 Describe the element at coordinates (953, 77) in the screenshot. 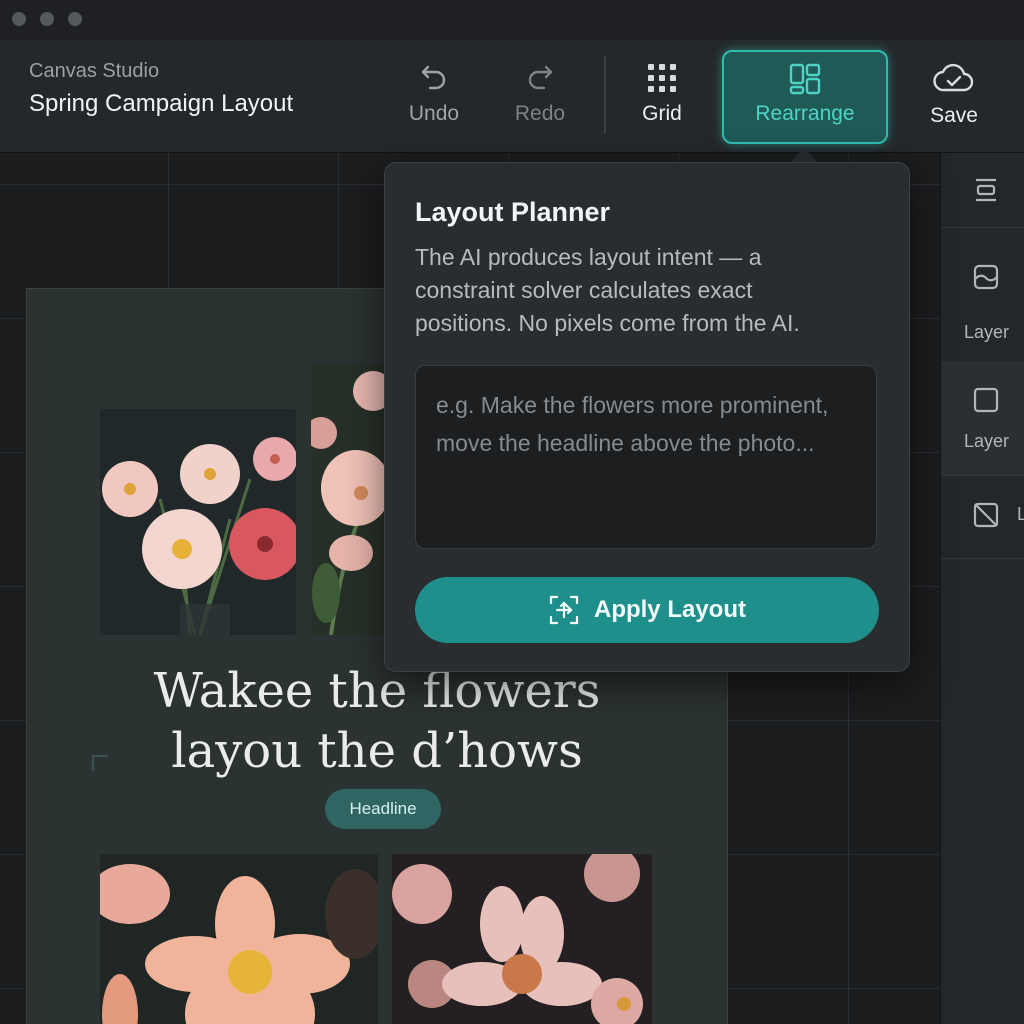

I see `cloud-check-icon` at that location.